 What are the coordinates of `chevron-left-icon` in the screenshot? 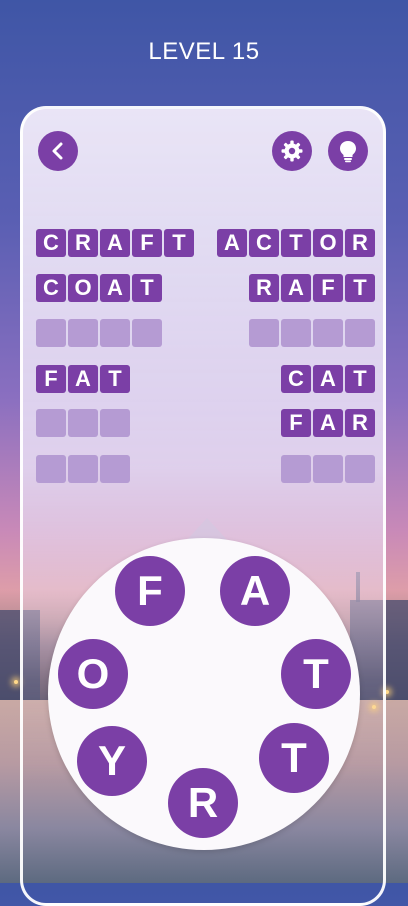 It's located at (57, 151).